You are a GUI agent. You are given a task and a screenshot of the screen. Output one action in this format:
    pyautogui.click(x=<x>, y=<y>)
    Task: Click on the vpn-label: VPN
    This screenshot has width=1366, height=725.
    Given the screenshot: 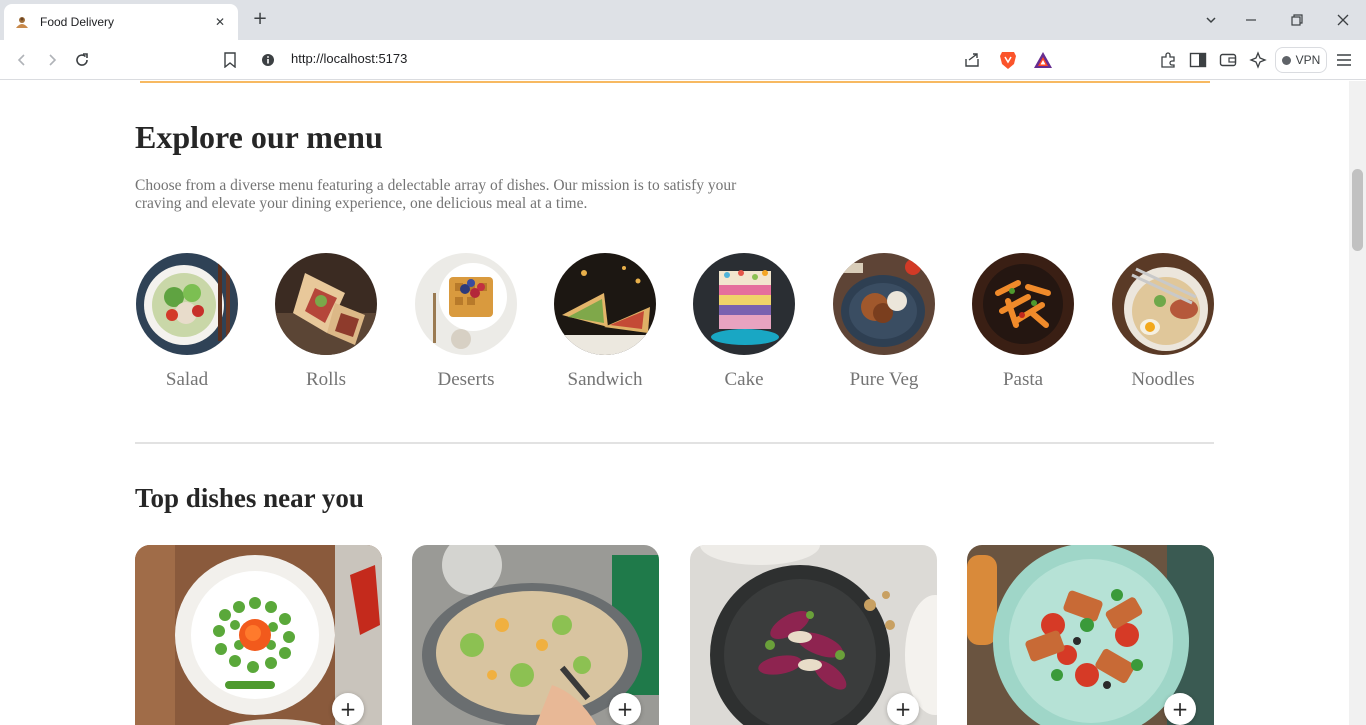 What is the action you would take?
    pyautogui.click(x=1308, y=60)
    